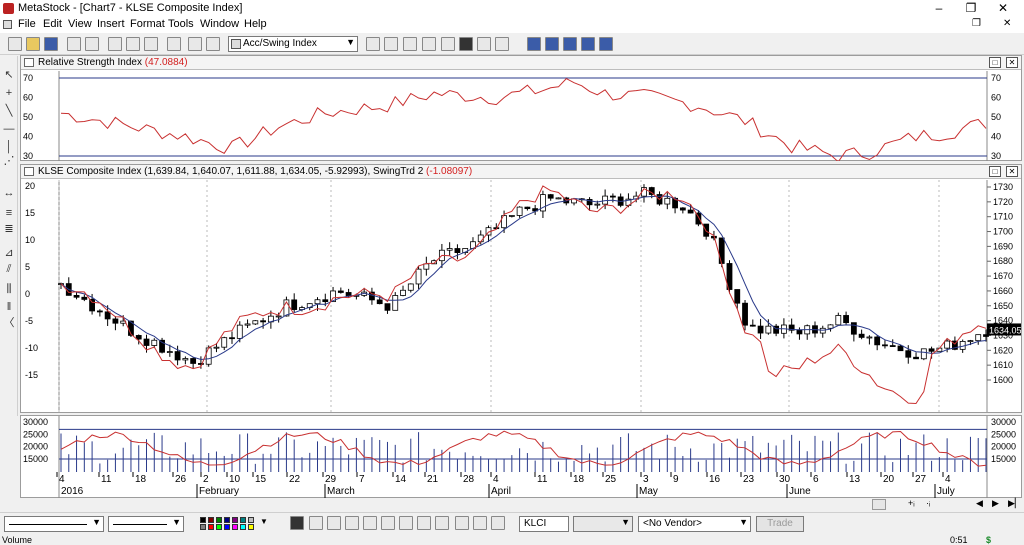 The width and height of the screenshot is (1024, 545). Describe the element at coordinates (9, 75) in the screenshot. I see `pointer-icon: ↖` at that location.